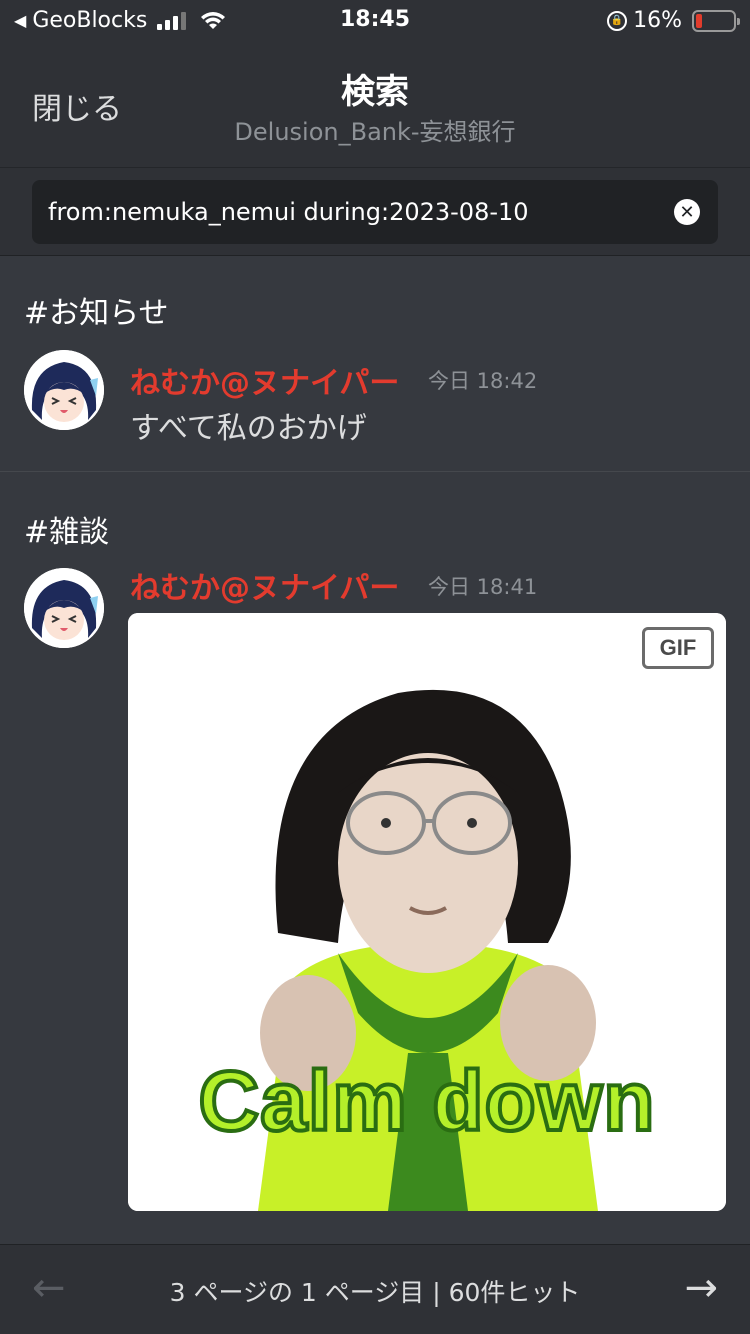 This screenshot has width=750, height=1334. I want to click on channel-name: #お知らせ, so click(96, 313).